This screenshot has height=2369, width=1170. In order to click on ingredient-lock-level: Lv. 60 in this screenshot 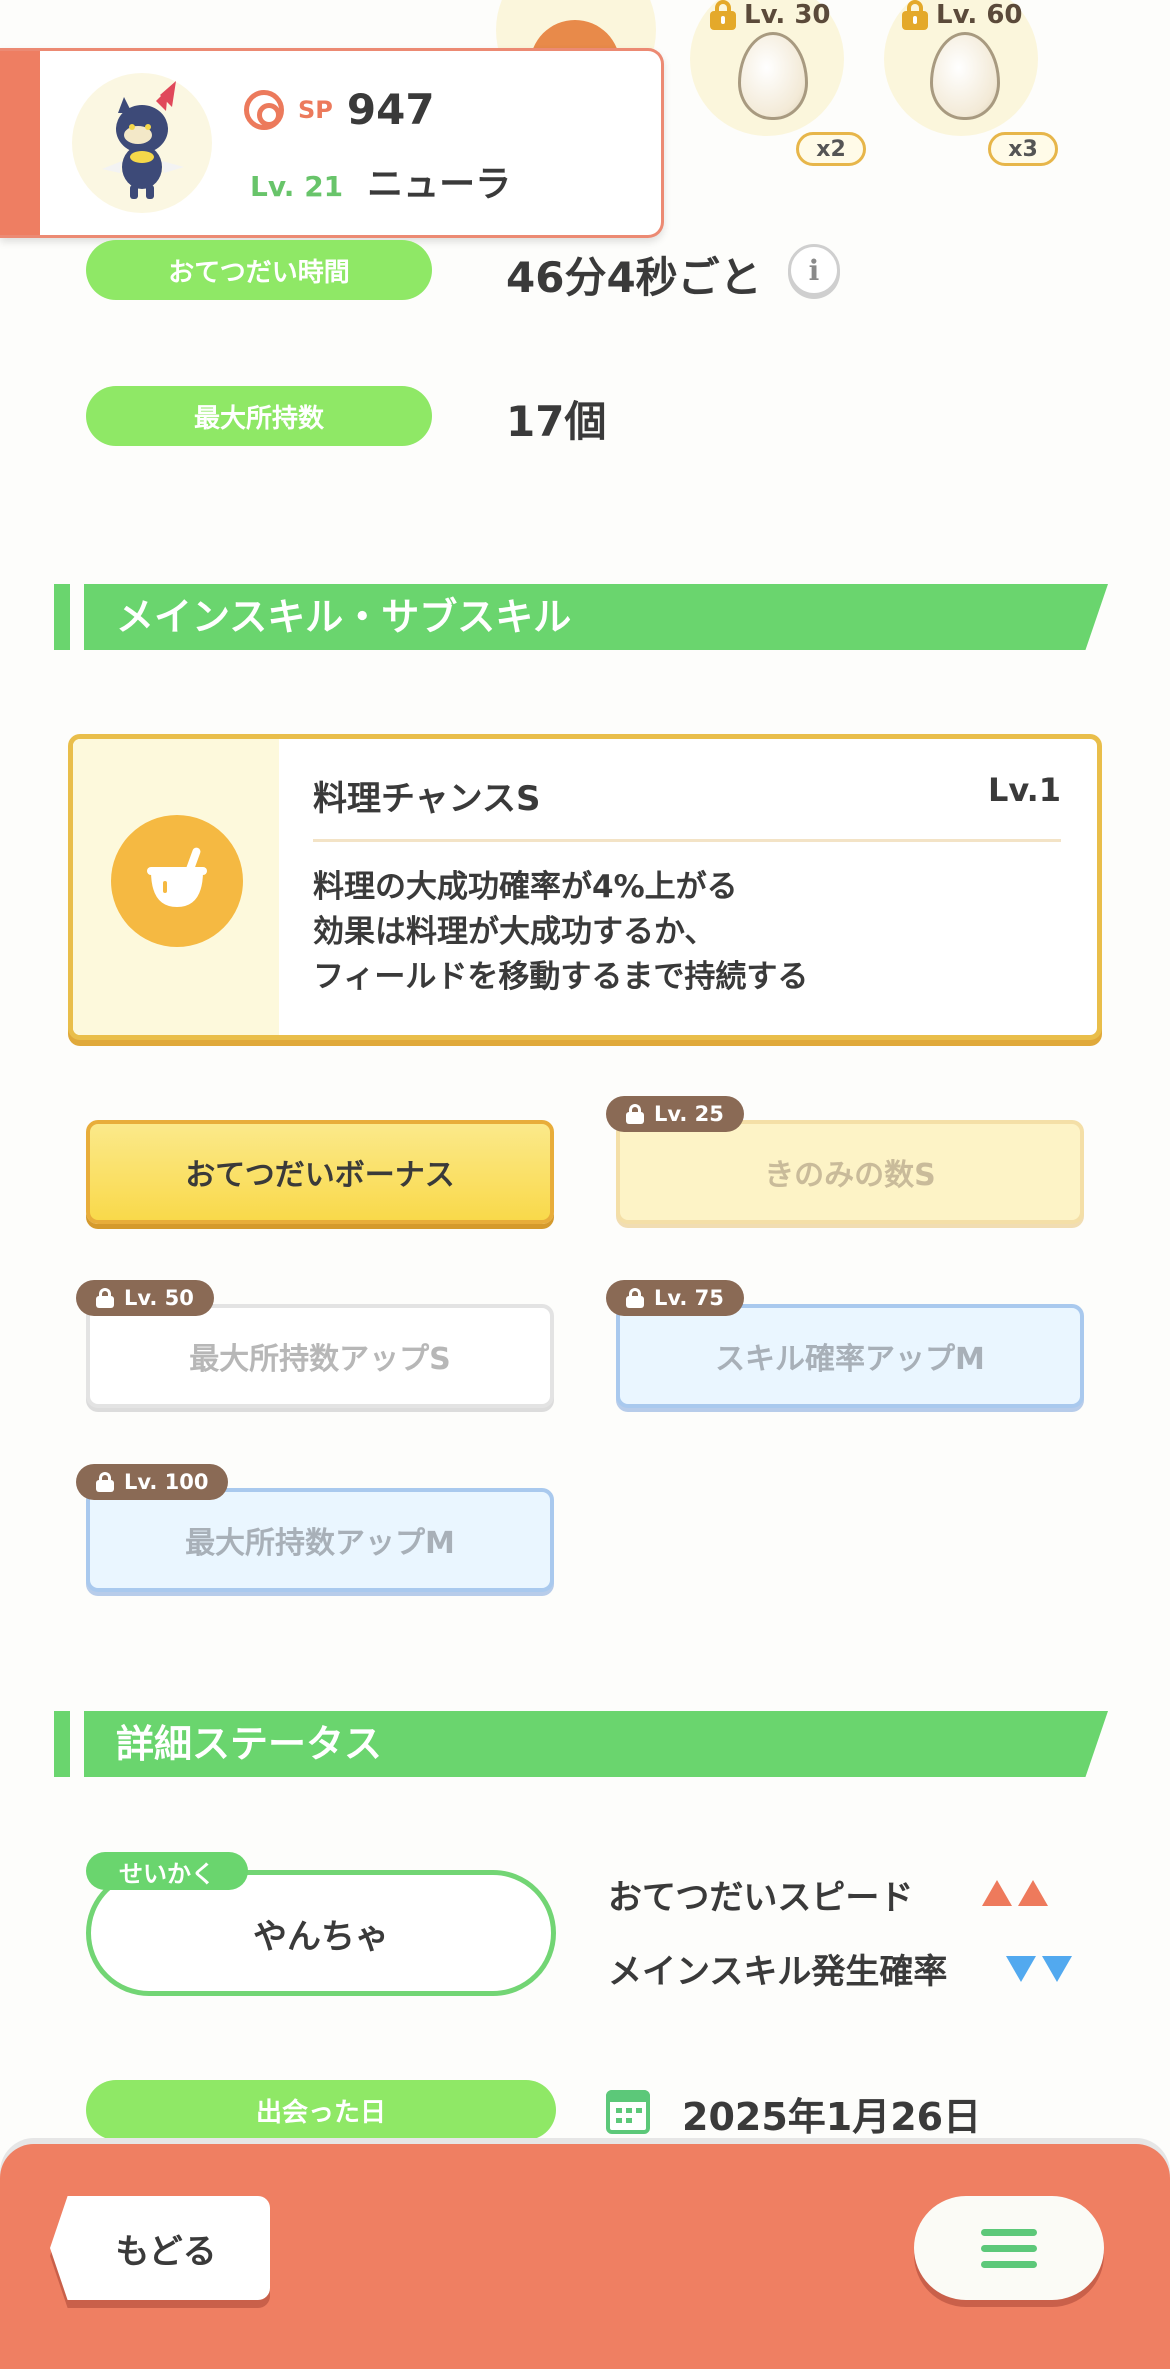, I will do `click(979, 15)`.